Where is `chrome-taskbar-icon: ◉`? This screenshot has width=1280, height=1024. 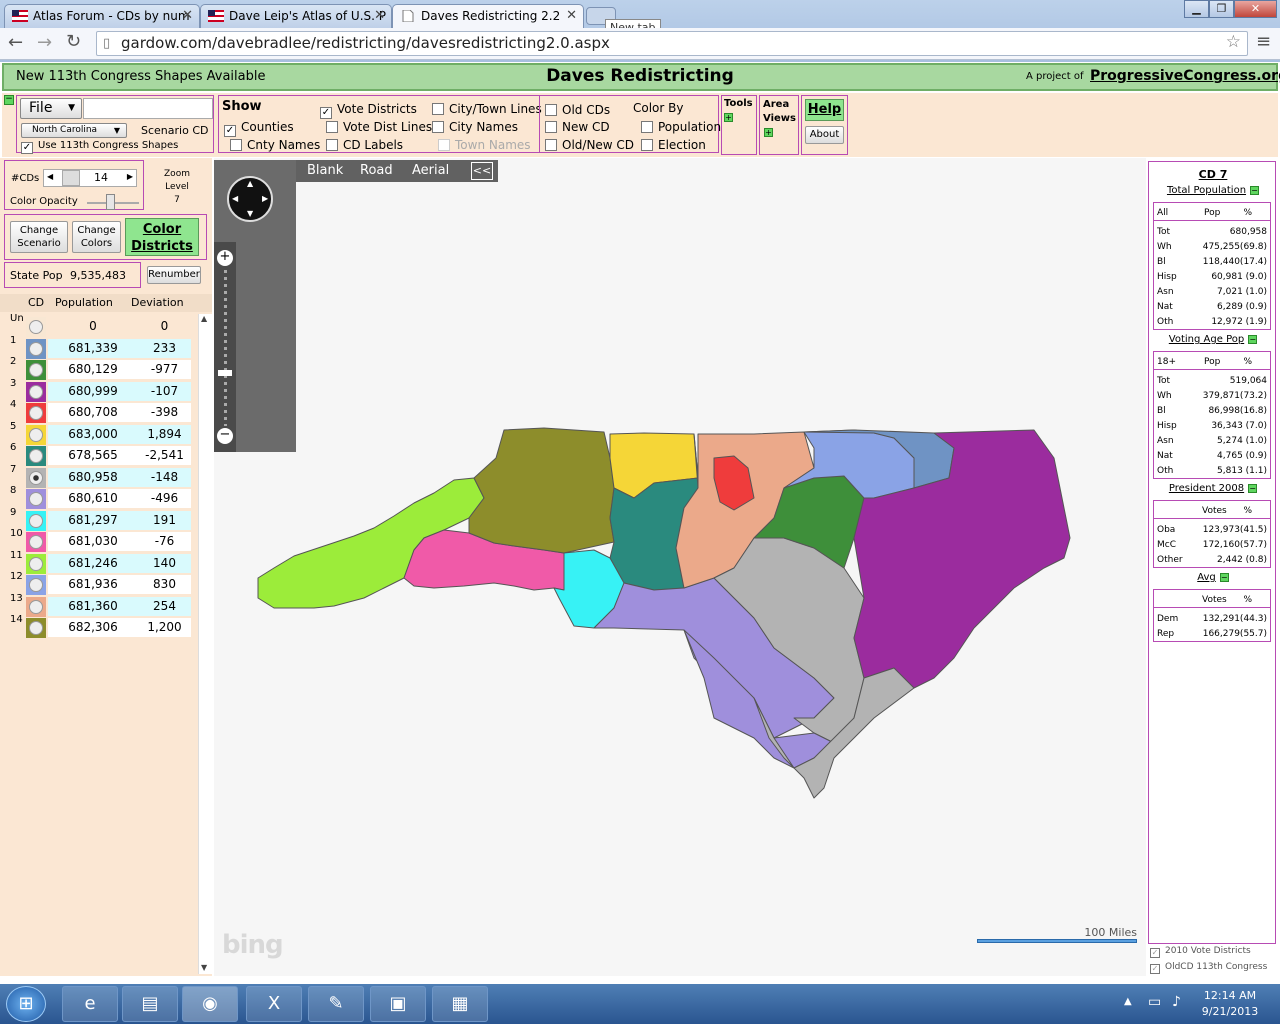 chrome-taskbar-icon: ◉ is located at coordinates (210, 1004).